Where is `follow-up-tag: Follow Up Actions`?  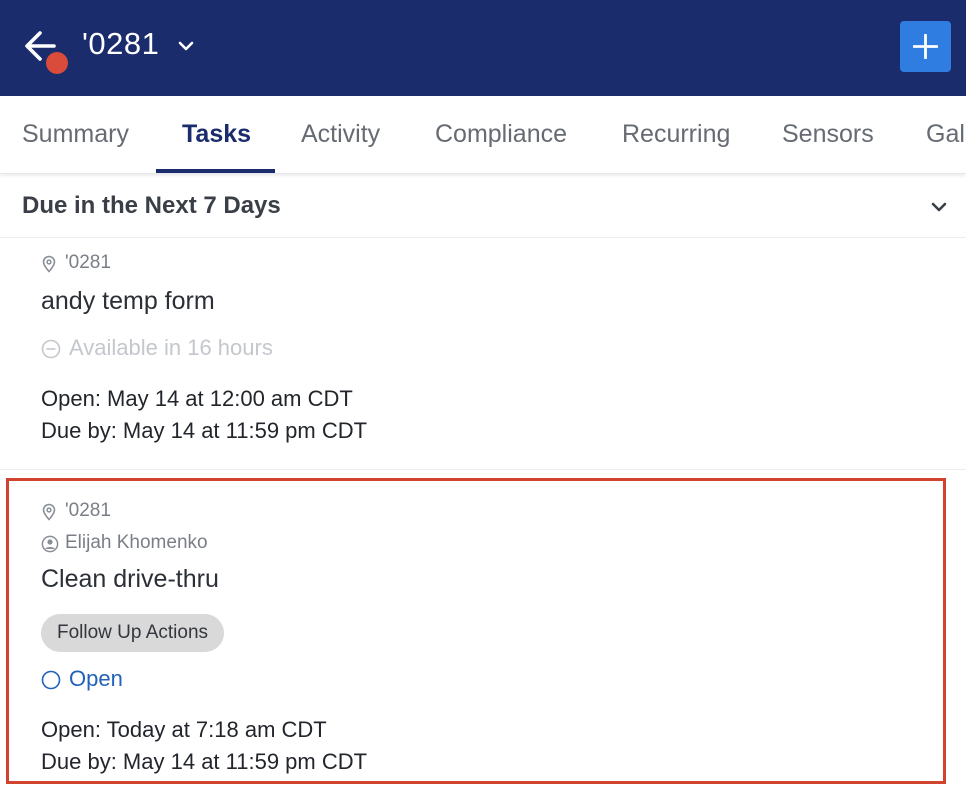 follow-up-tag: Follow Up Actions is located at coordinates (133, 633).